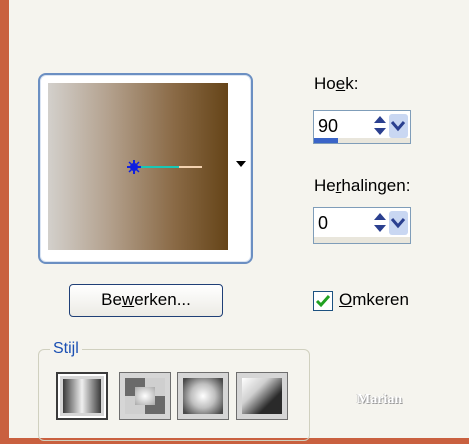 Image resolution: width=469 pixels, height=444 pixels. I want to click on radial-gradient-icon, so click(203, 396).